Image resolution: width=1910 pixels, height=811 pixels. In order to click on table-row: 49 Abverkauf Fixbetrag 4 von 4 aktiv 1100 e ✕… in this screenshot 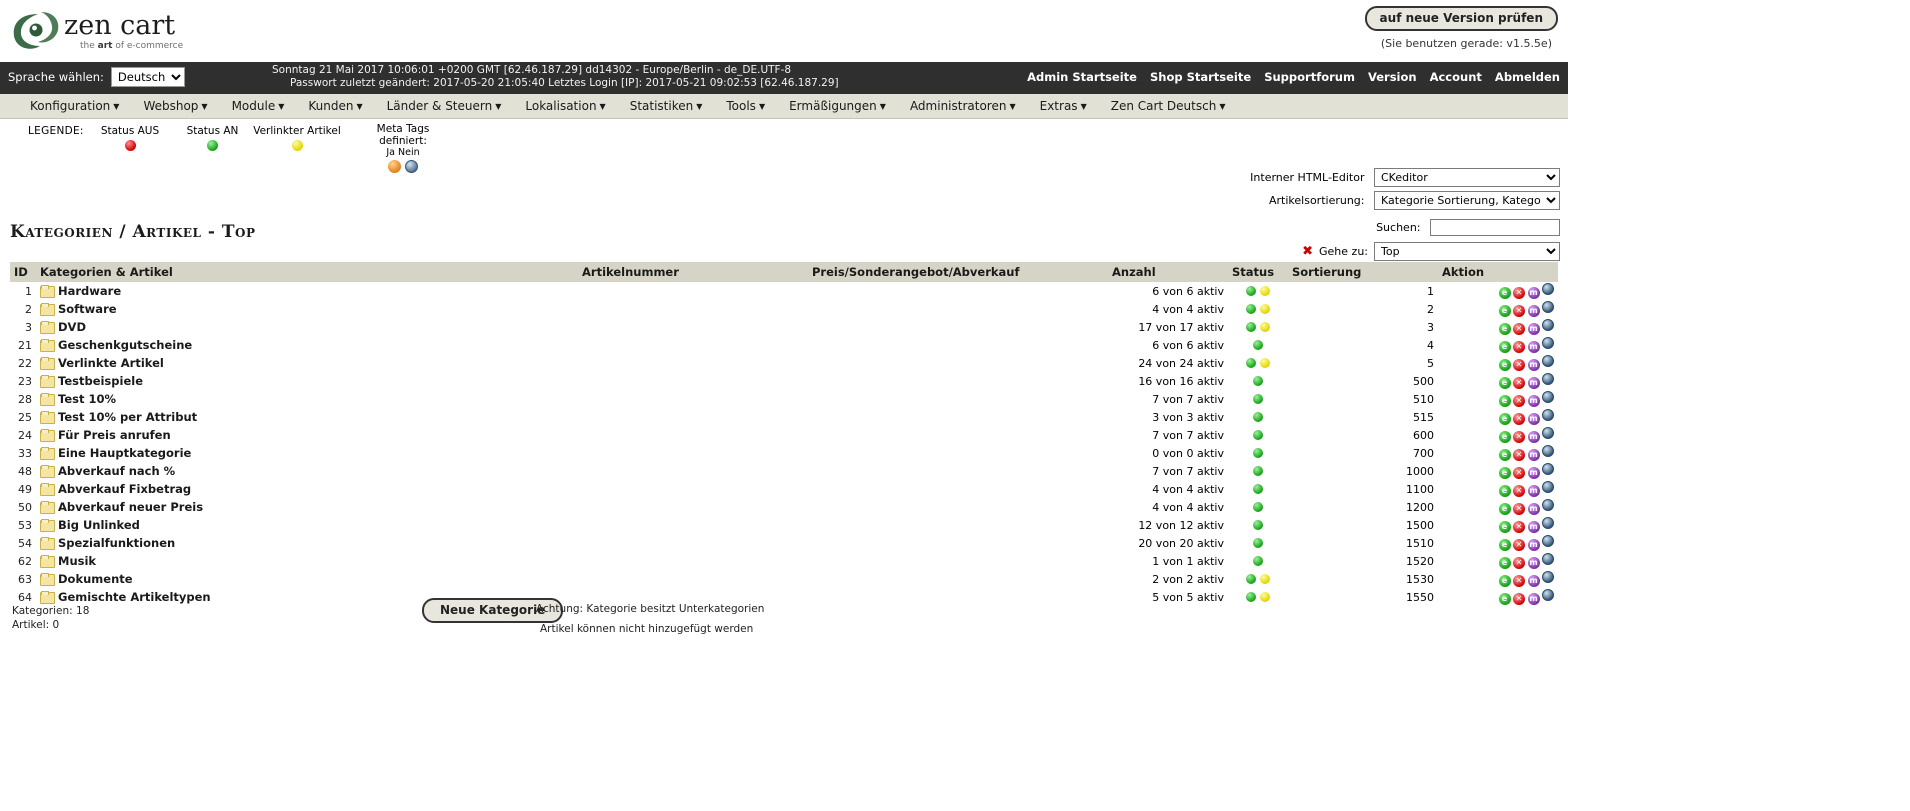, I will do `click(784, 489)`.